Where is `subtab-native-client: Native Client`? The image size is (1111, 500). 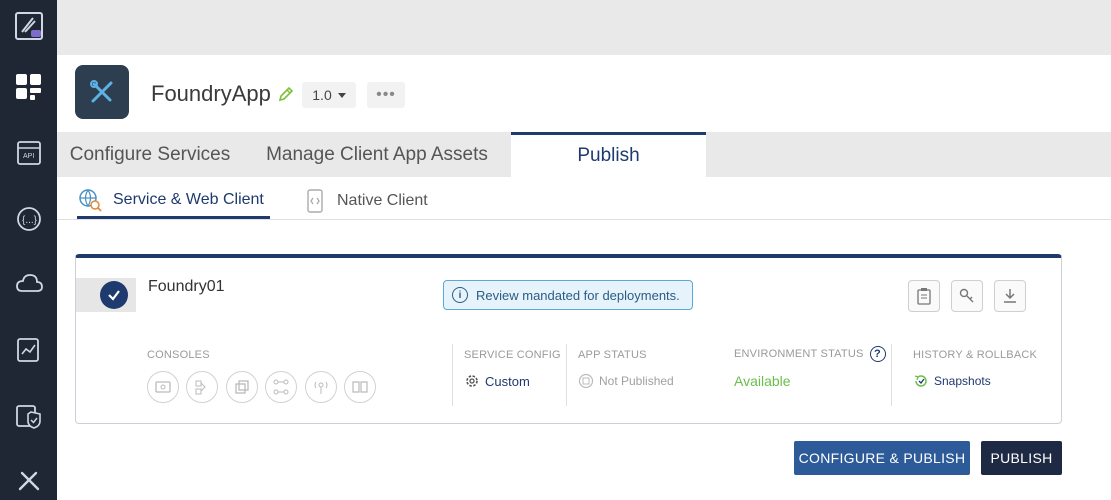
subtab-native-client: Native Client is located at coordinates (365, 201).